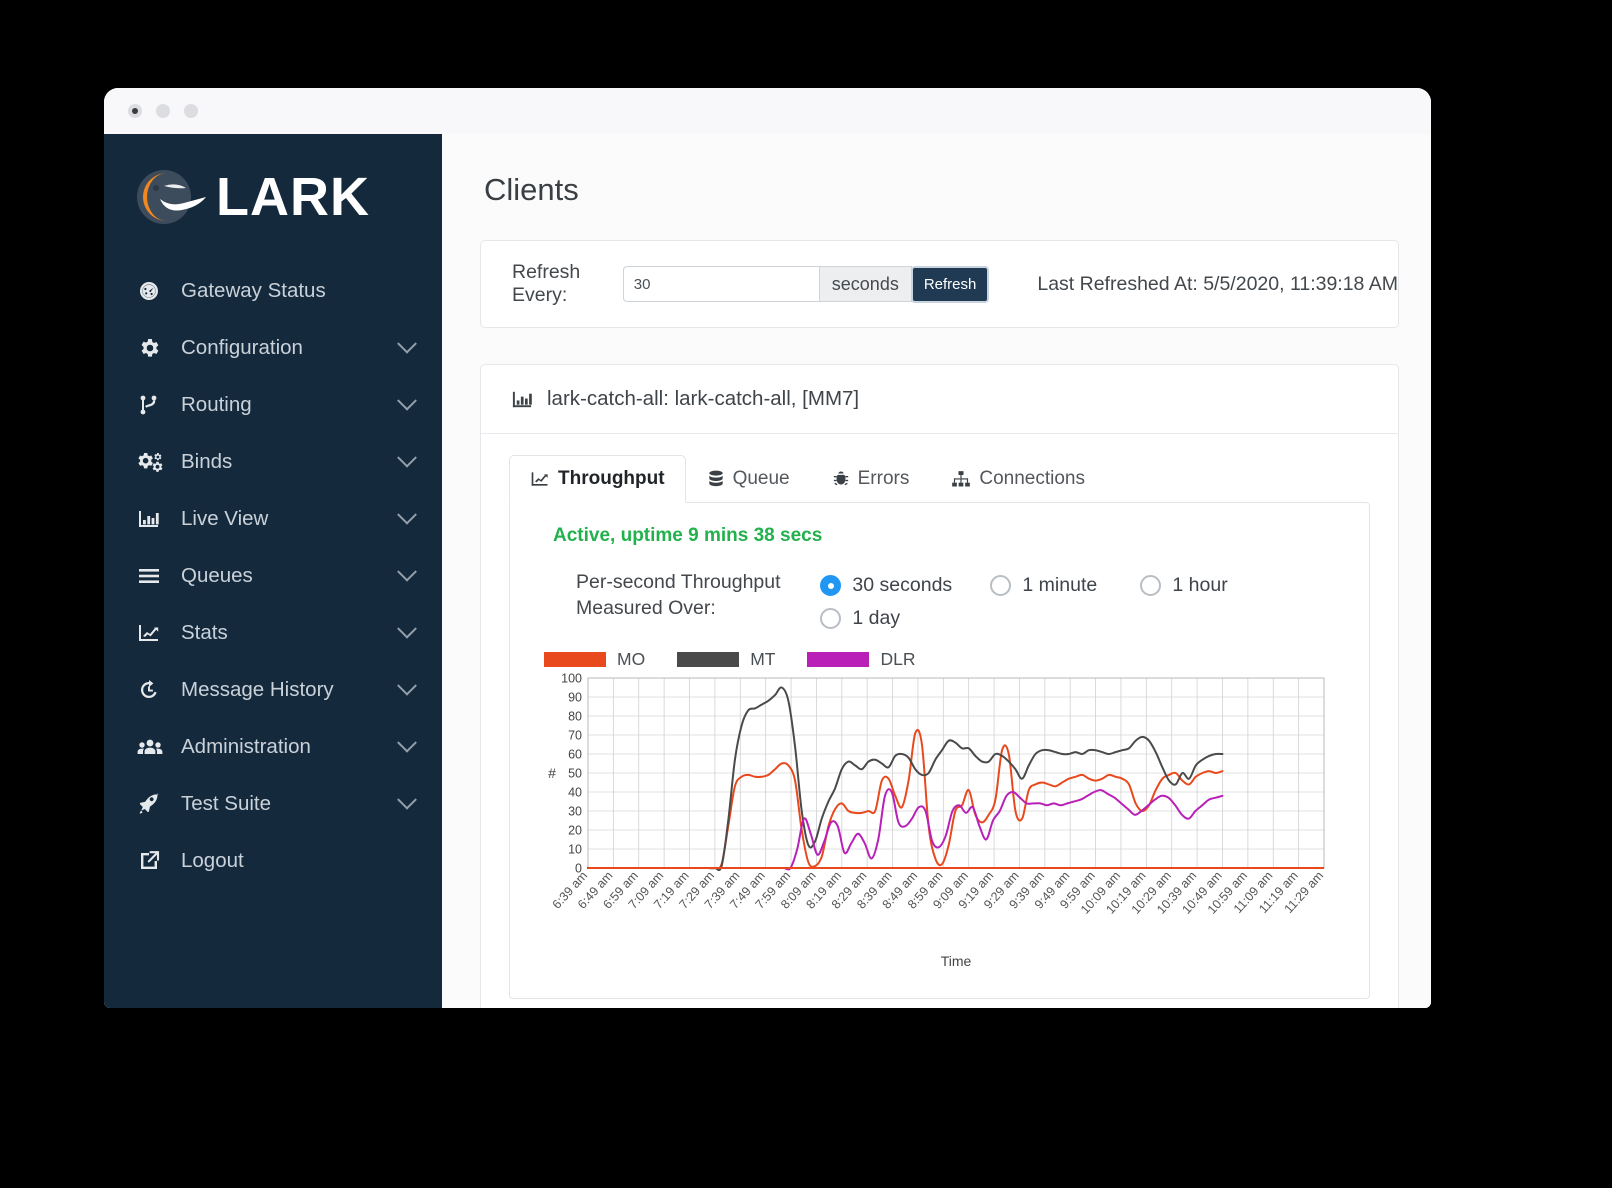 This screenshot has width=1612, height=1188. Describe the element at coordinates (135, 111) in the screenshot. I see `window-close-dot` at that location.